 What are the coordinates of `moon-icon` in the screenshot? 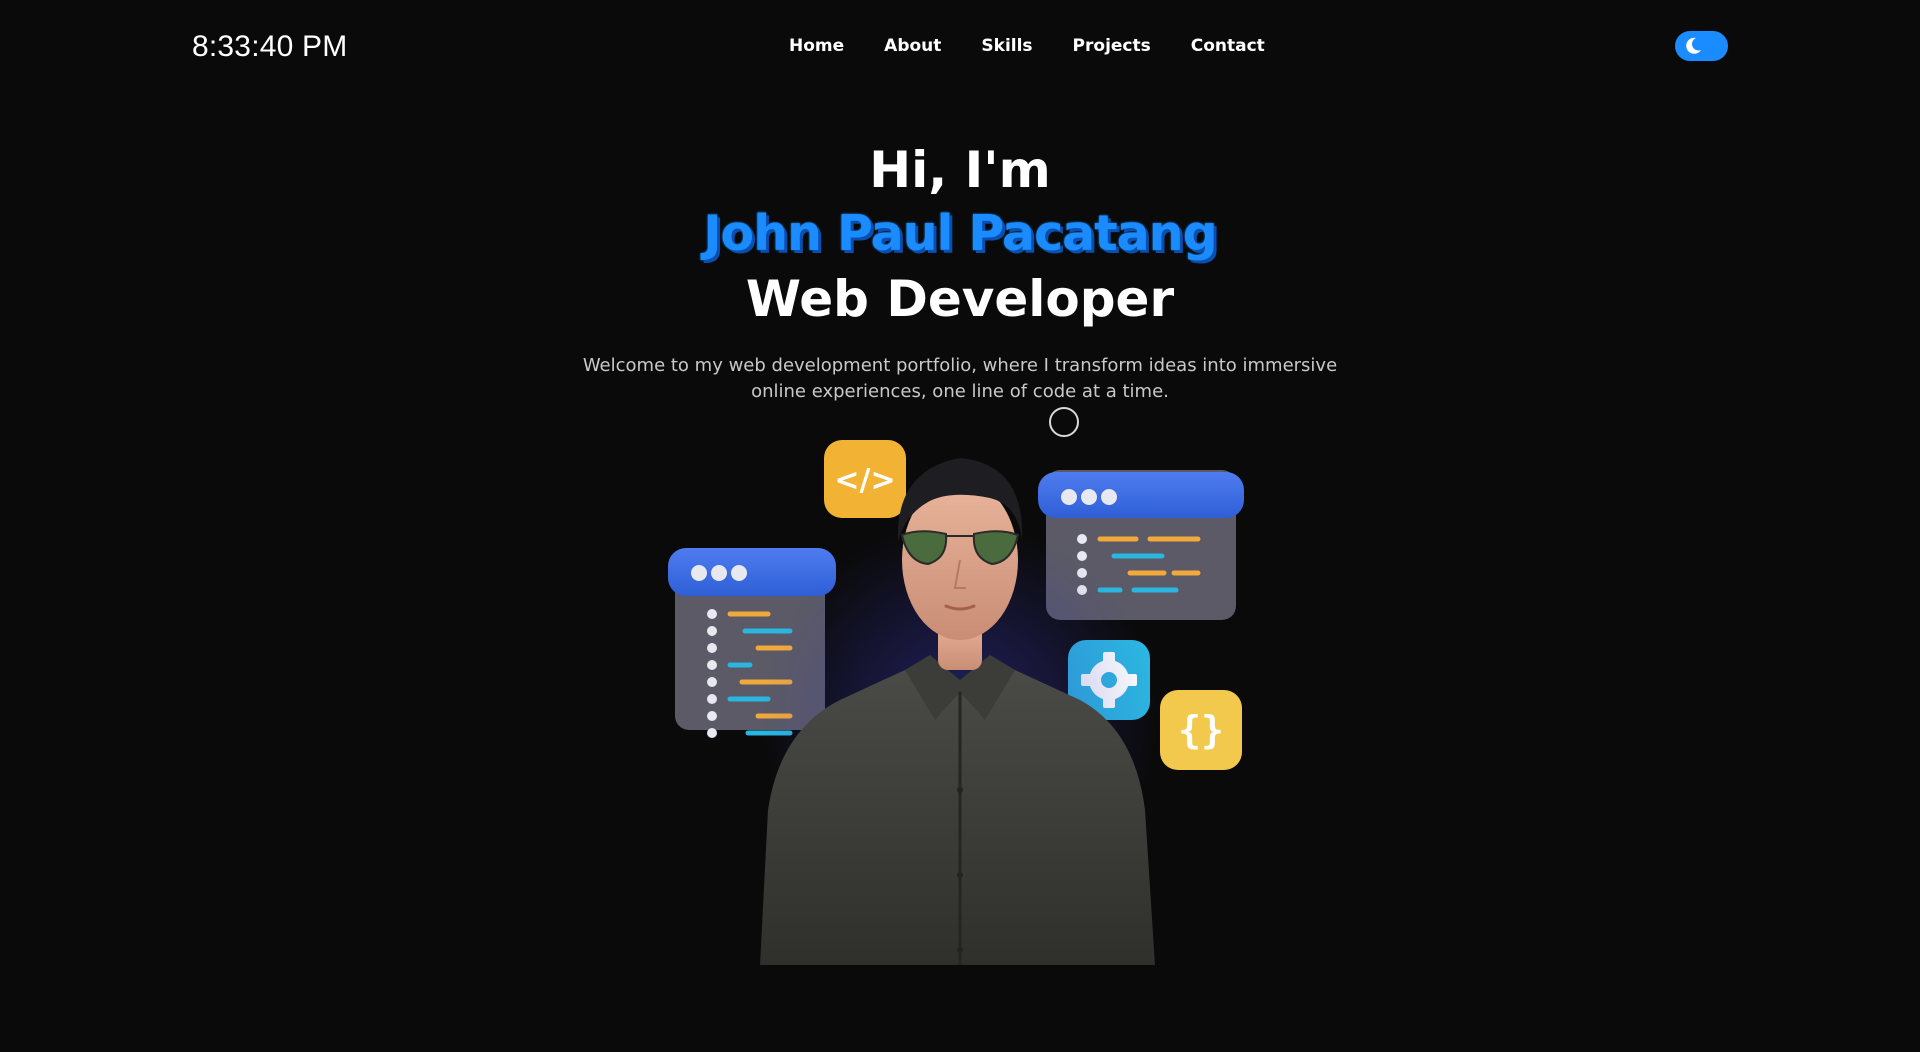 It's located at (1693, 45).